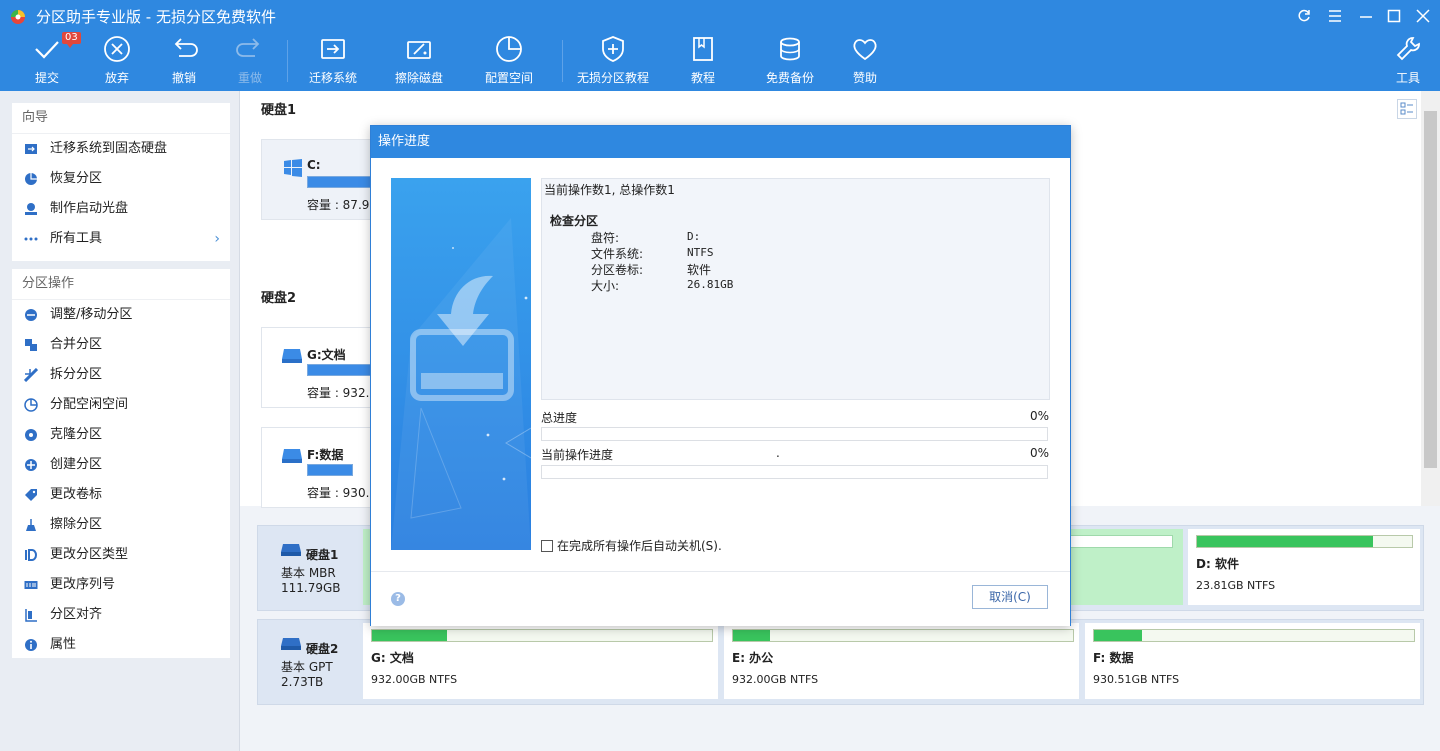 Image resolution: width=1440 pixels, height=751 pixels. What do you see at coordinates (694, 236) in the screenshot?
I see `detail-value: D:` at bounding box center [694, 236].